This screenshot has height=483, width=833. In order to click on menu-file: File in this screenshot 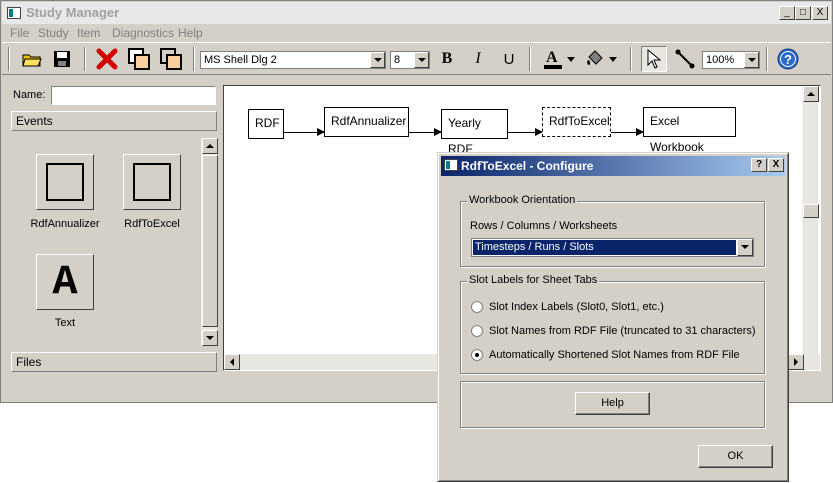, I will do `click(19, 33)`.